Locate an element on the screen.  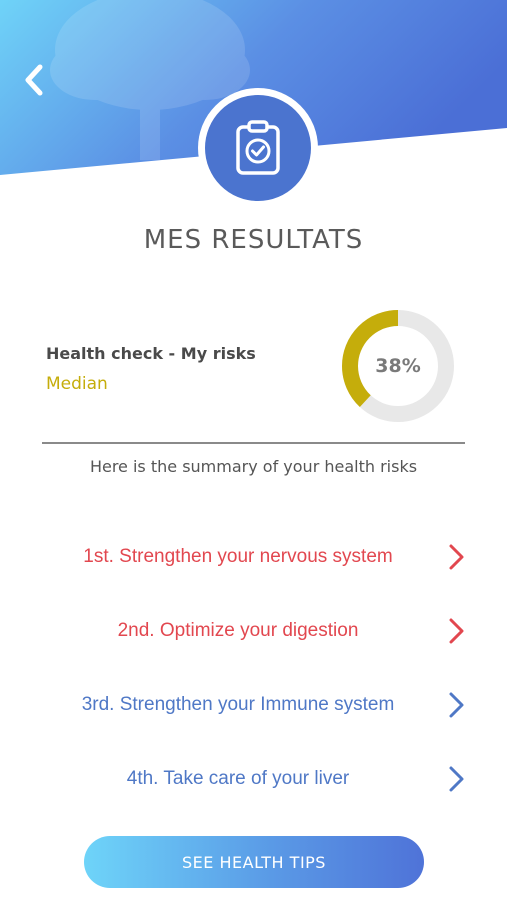
see-health-tips-button: SEE HEALTH TIPS is located at coordinates (254, 862).